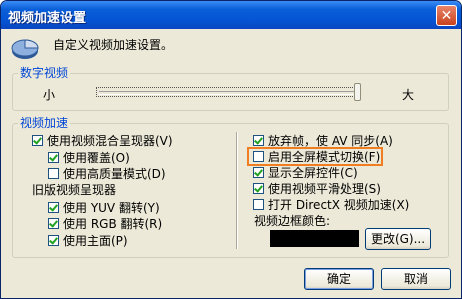 This screenshot has height=299, width=462. Describe the element at coordinates (74, 190) in the screenshot. I see `legacy-renderer-label: 旧版视频呈现器` at that location.